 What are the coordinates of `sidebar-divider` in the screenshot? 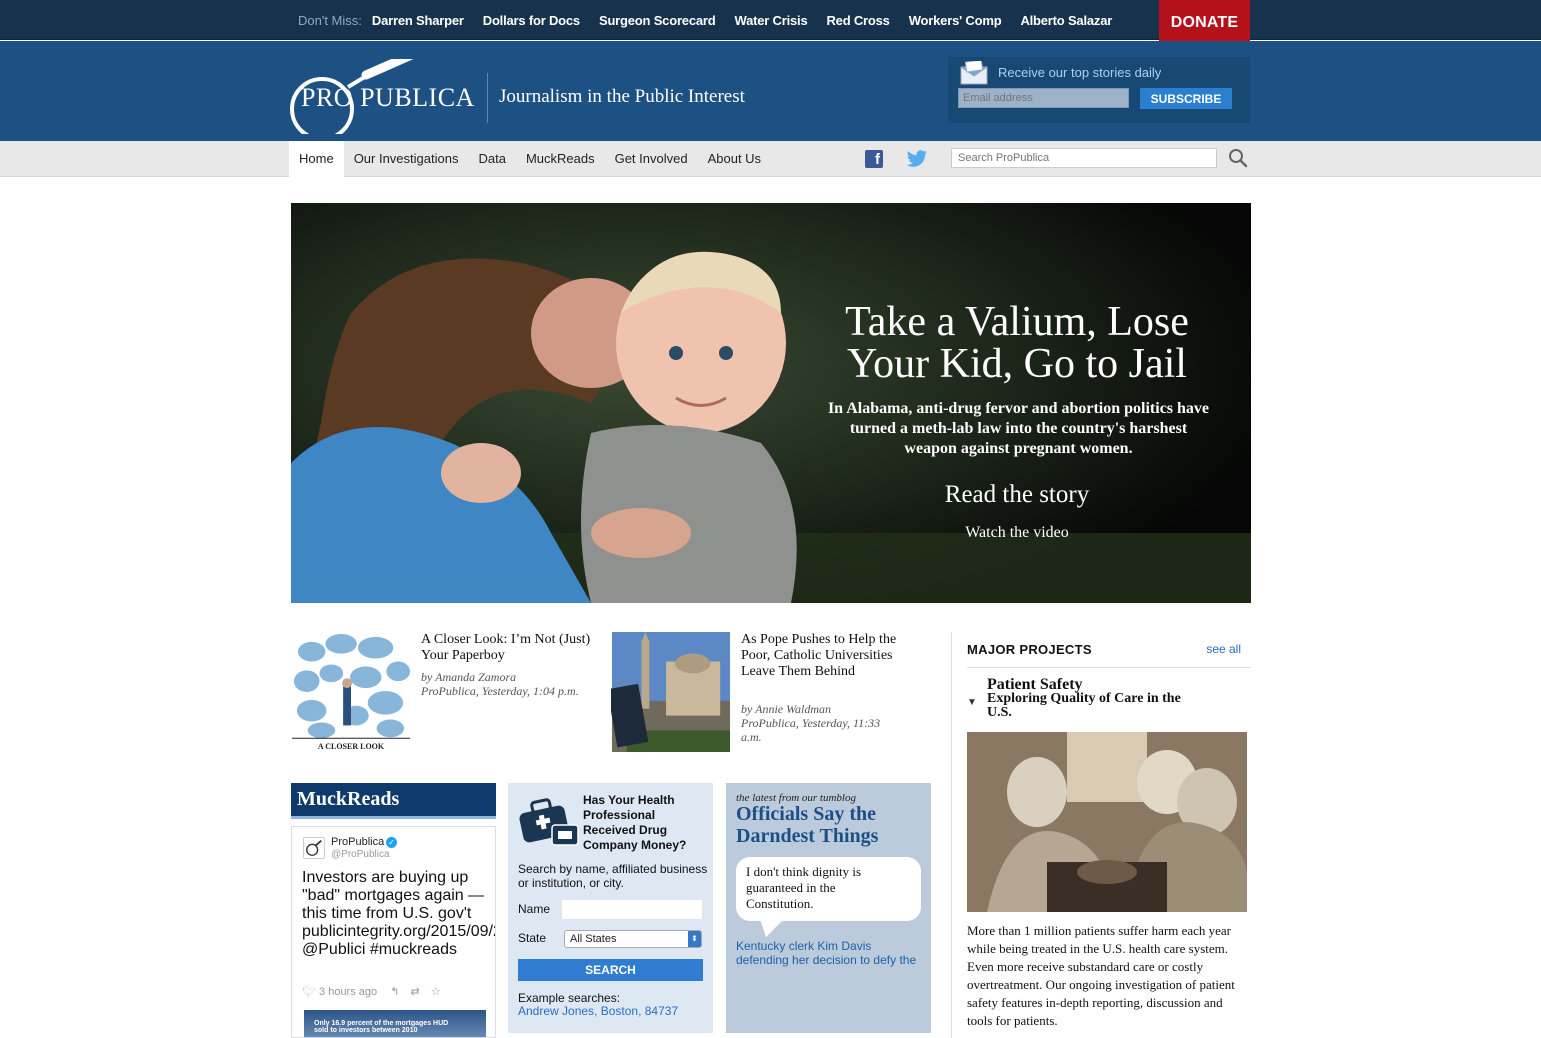 It's located at (951, 835).